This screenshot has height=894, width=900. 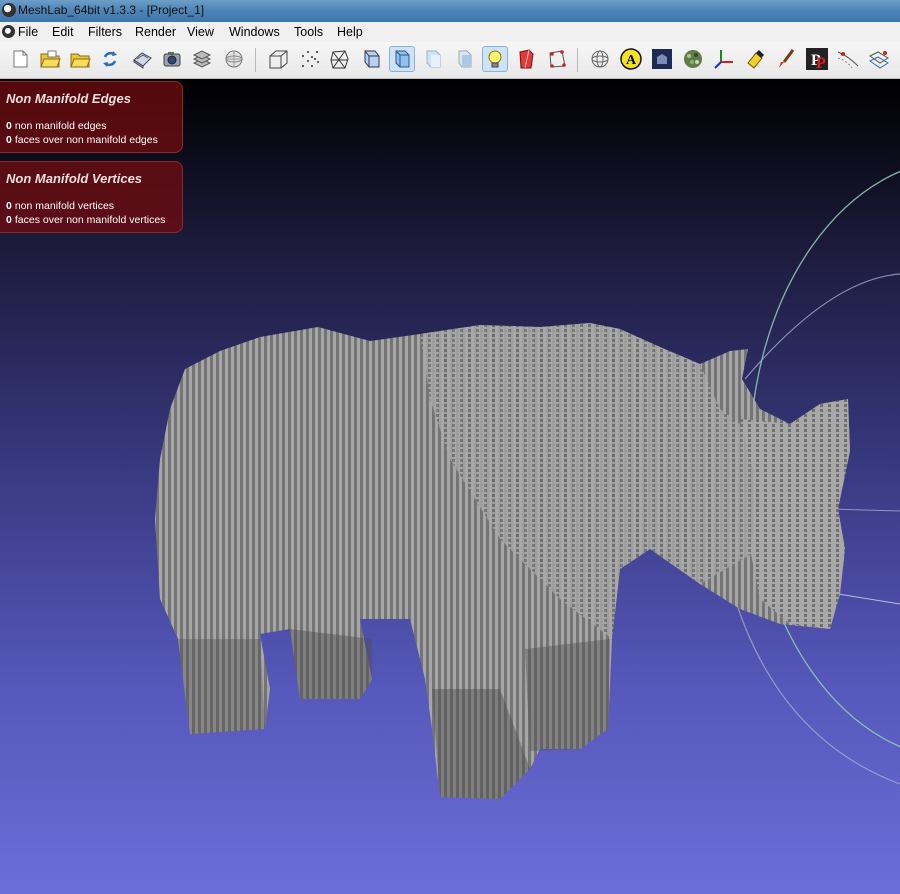 What do you see at coordinates (8, 31) in the screenshot?
I see `document-icon` at bounding box center [8, 31].